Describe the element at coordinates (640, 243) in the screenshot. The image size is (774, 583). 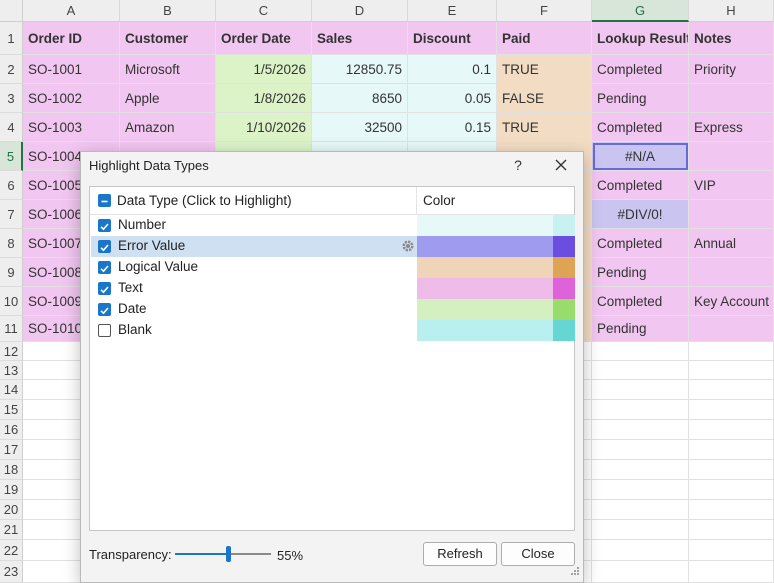
I see `cell-g8: Completed` at that location.